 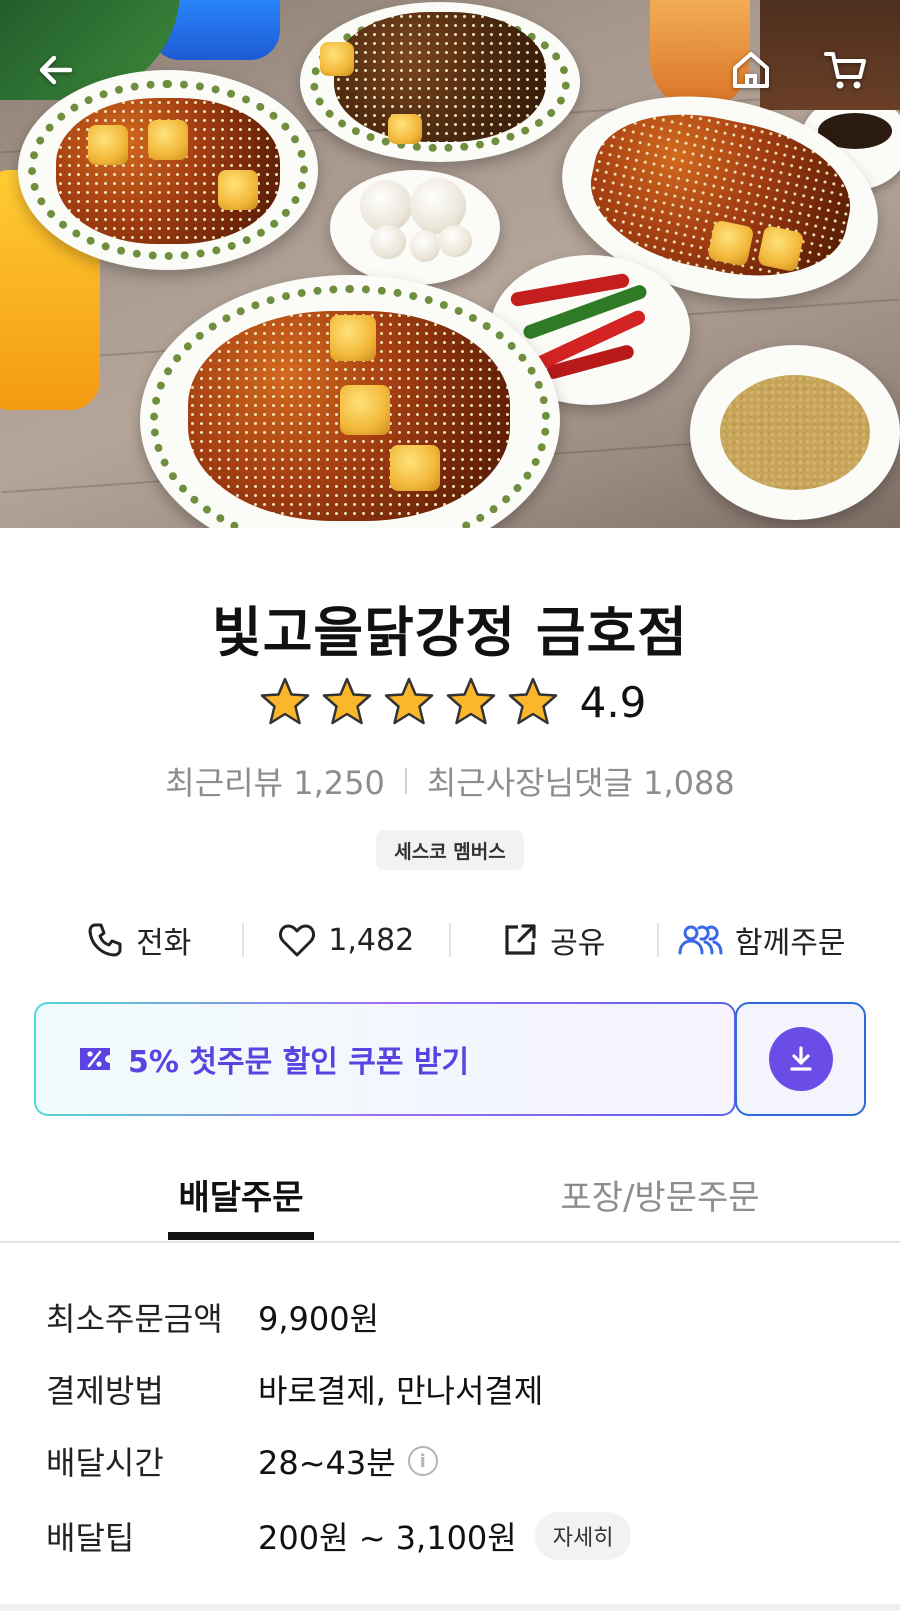 I want to click on group-order-label: 함께주문, so click(x=790, y=943).